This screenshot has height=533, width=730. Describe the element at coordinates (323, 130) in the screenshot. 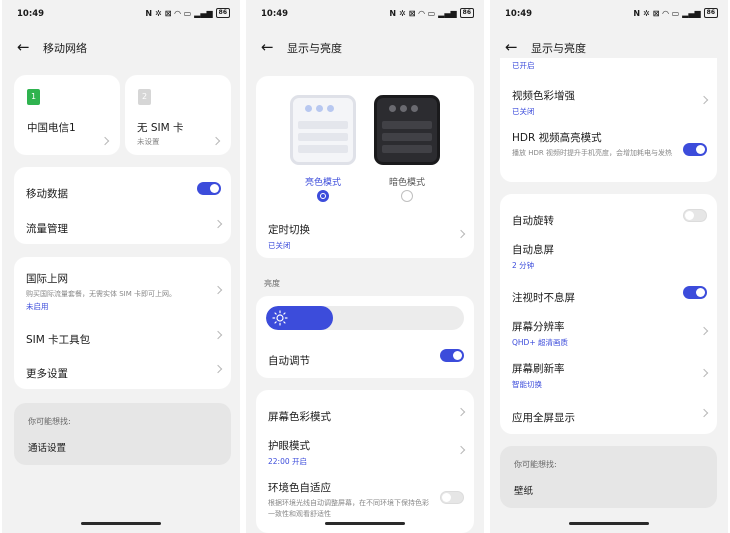

I see `light-mode-preview` at that location.